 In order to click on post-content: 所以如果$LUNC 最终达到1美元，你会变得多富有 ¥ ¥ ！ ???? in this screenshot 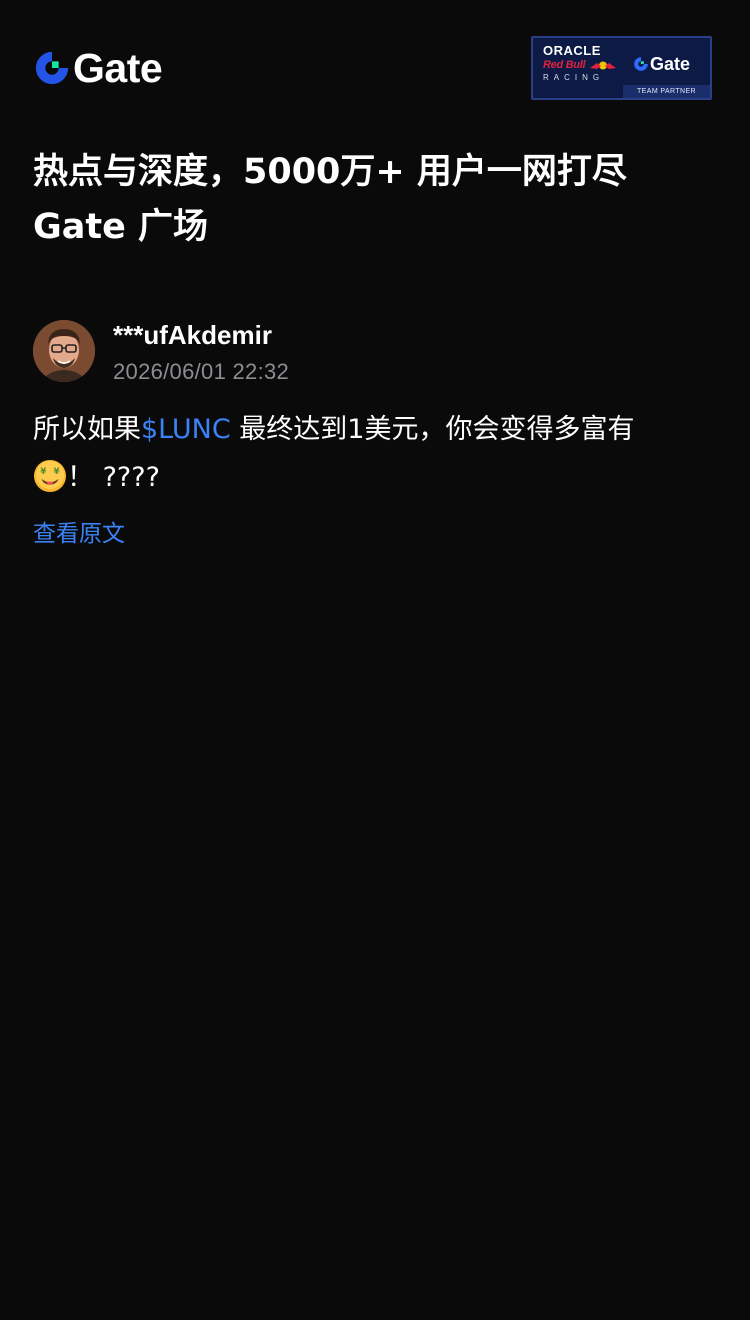, I will do `click(378, 454)`.